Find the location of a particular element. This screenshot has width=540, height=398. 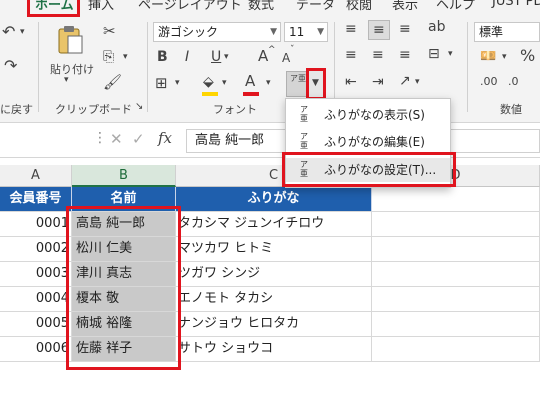

member-id-cell: 0005 is located at coordinates (36, 324).